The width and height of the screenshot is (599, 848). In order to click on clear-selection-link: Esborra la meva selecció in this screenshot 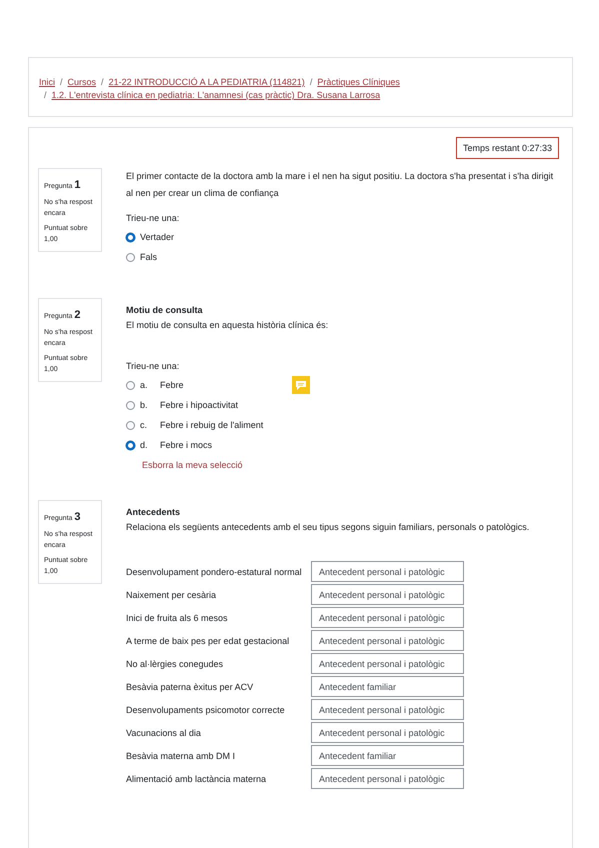, I will do `click(350, 465)`.